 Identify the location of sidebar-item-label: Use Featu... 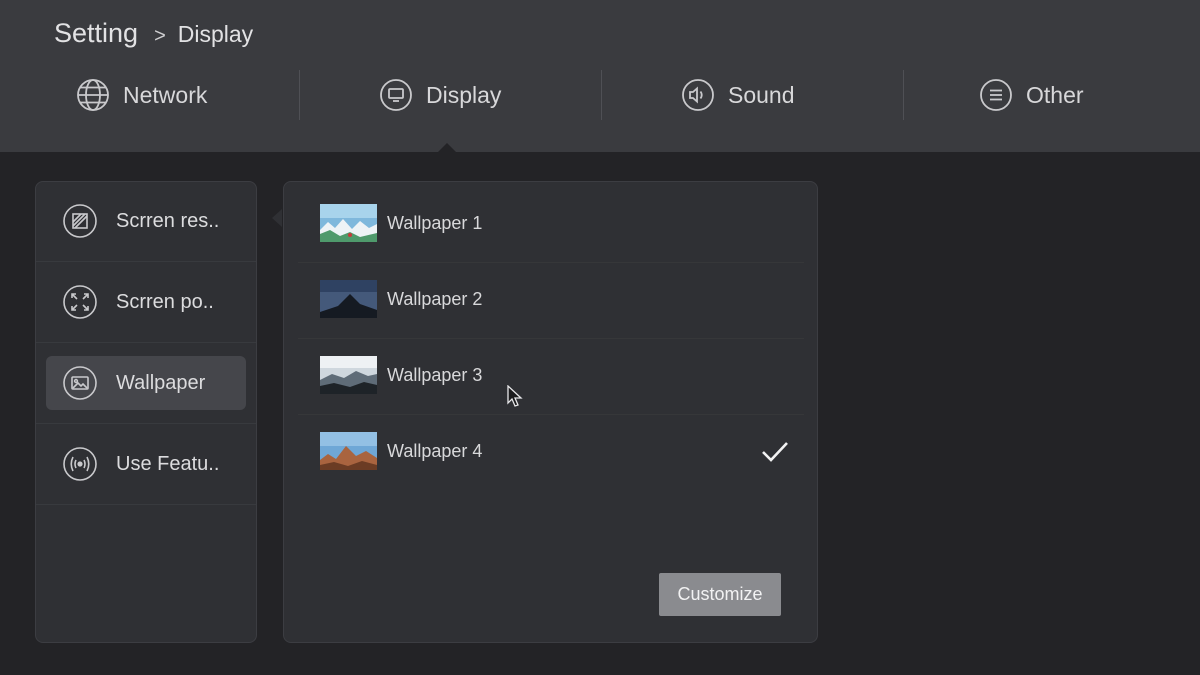
(168, 463).